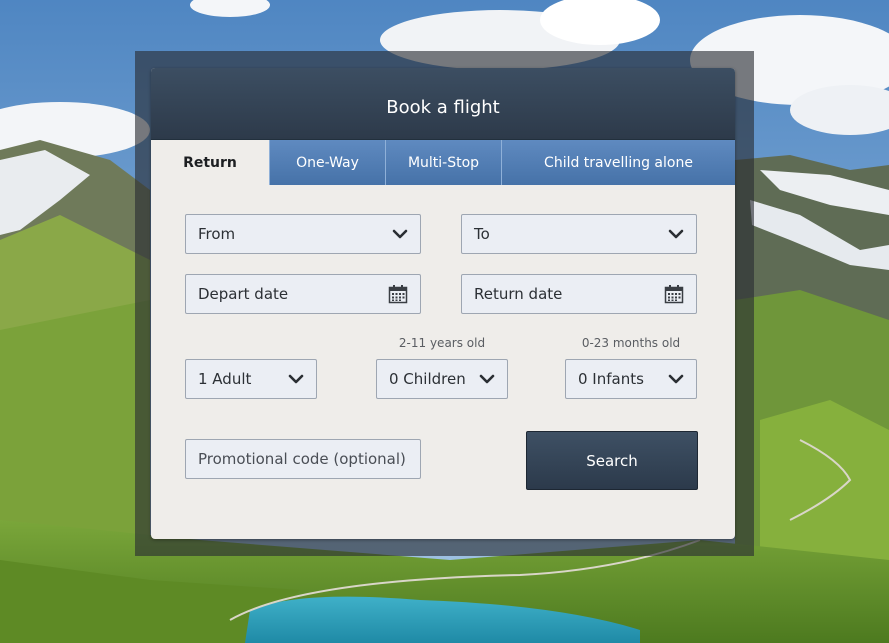 This screenshot has height=643, width=889. Describe the element at coordinates (225, 379) in the screenshot. I see `adults-select-value: 1 Adult` at that location.